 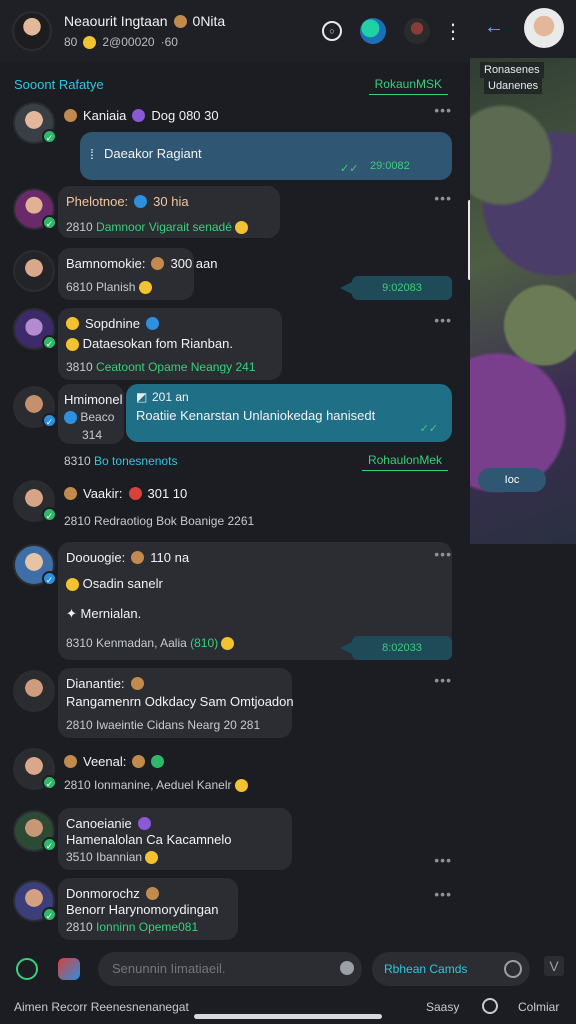 I want to click on footer-middle-link: Saasy, so click(x=442, y=1007).